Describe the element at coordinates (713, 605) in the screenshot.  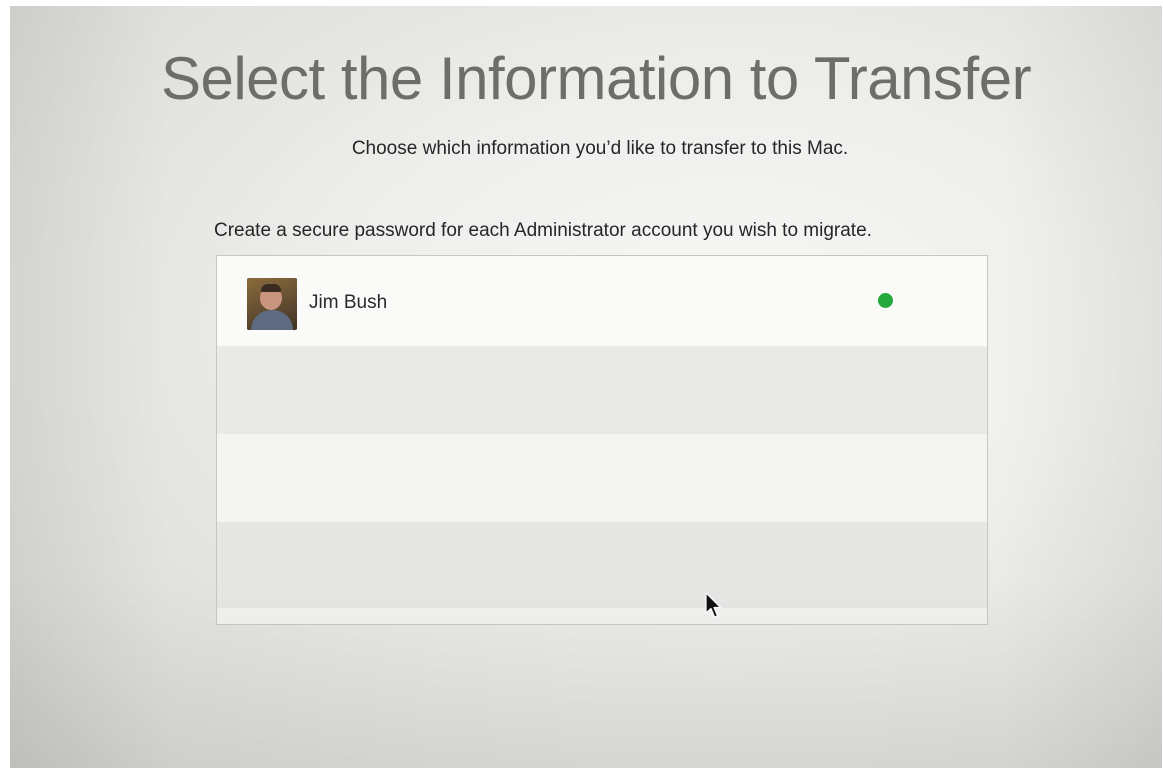
I see `mouse-pointer-icon` at that location.